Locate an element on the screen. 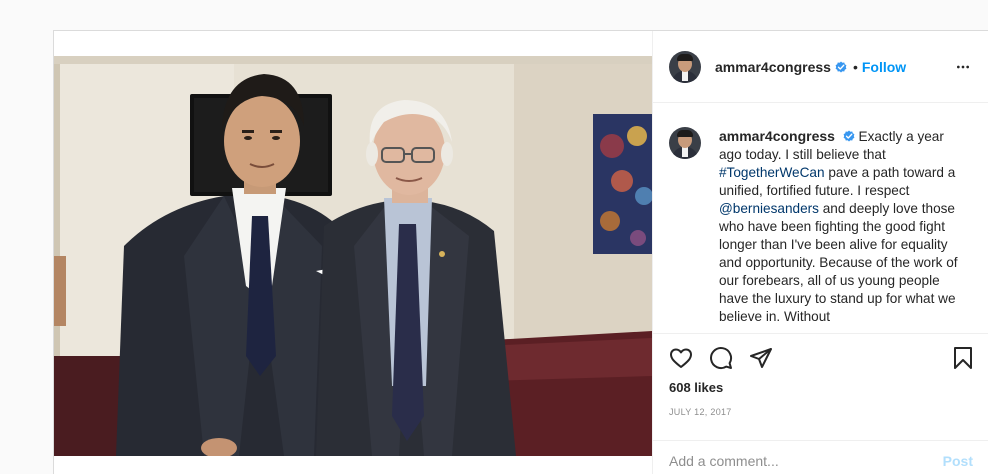  author-username: ammar4congress is located at coordinates (773, 67).